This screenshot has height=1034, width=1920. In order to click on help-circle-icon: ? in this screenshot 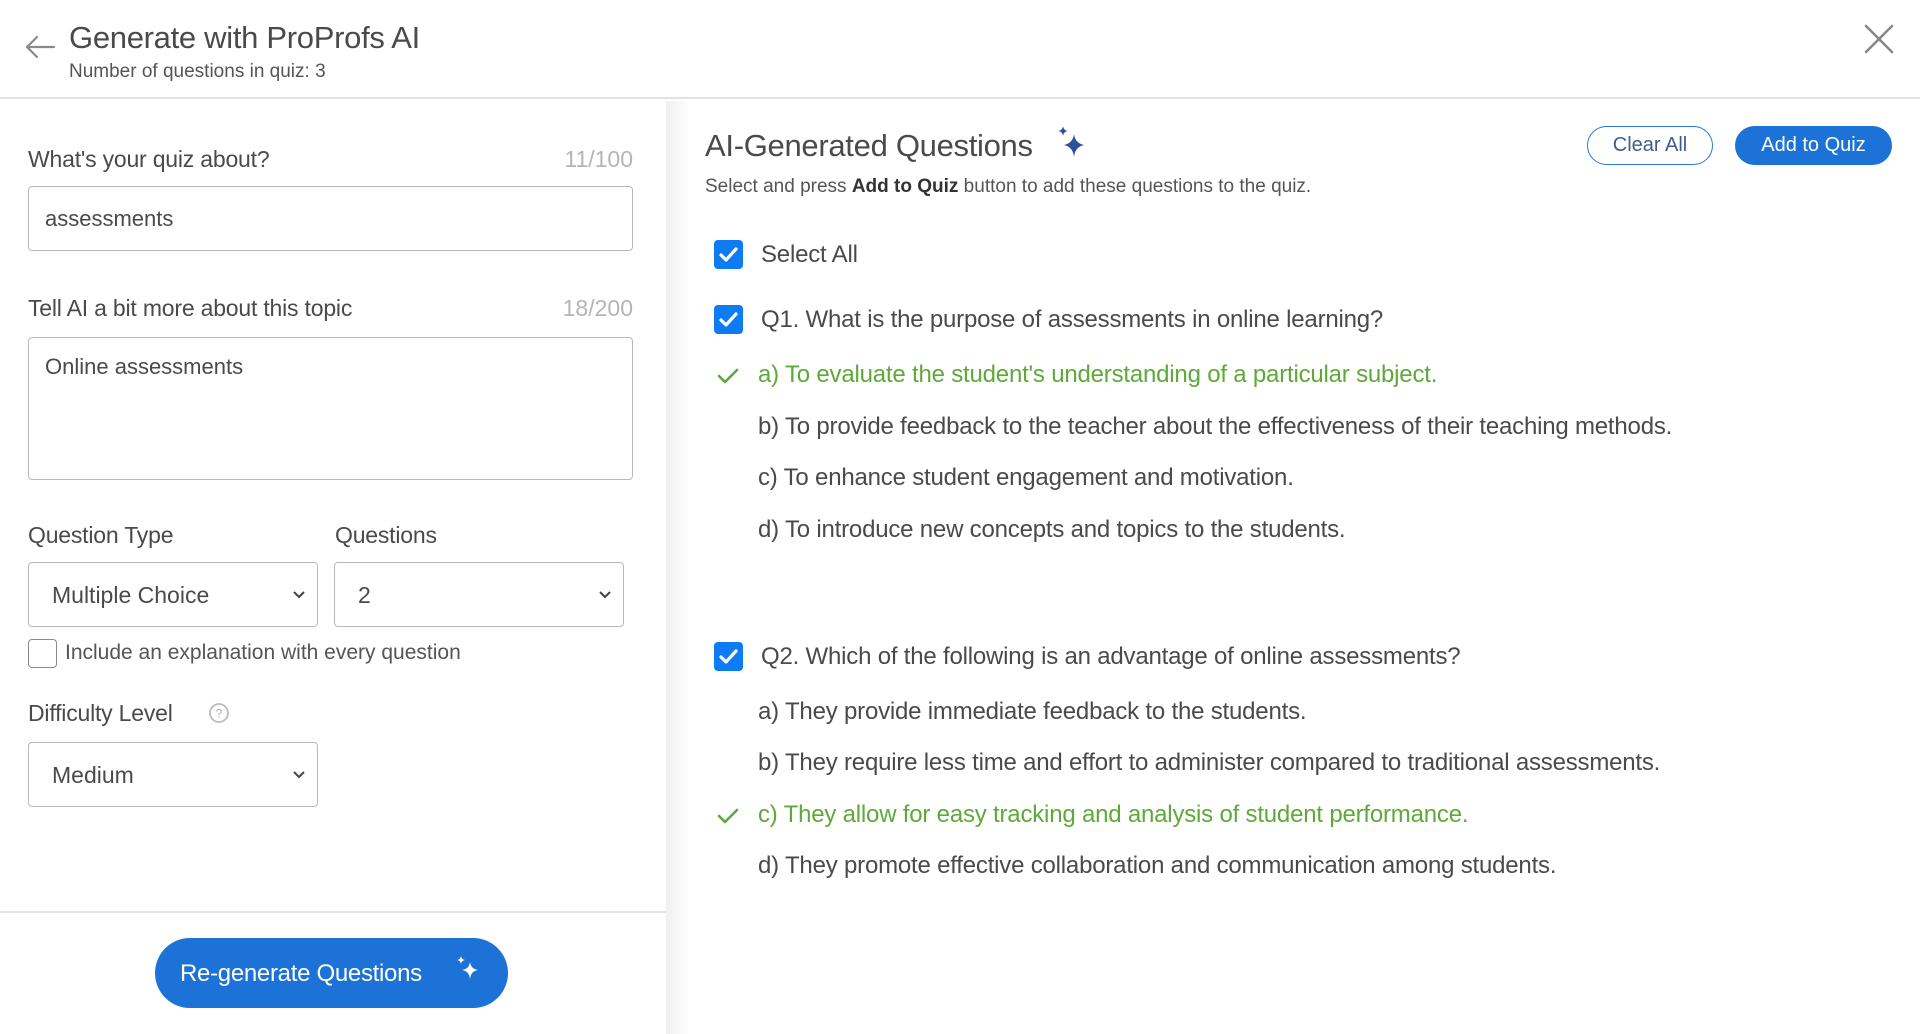, I will do `click(219, 713)`.